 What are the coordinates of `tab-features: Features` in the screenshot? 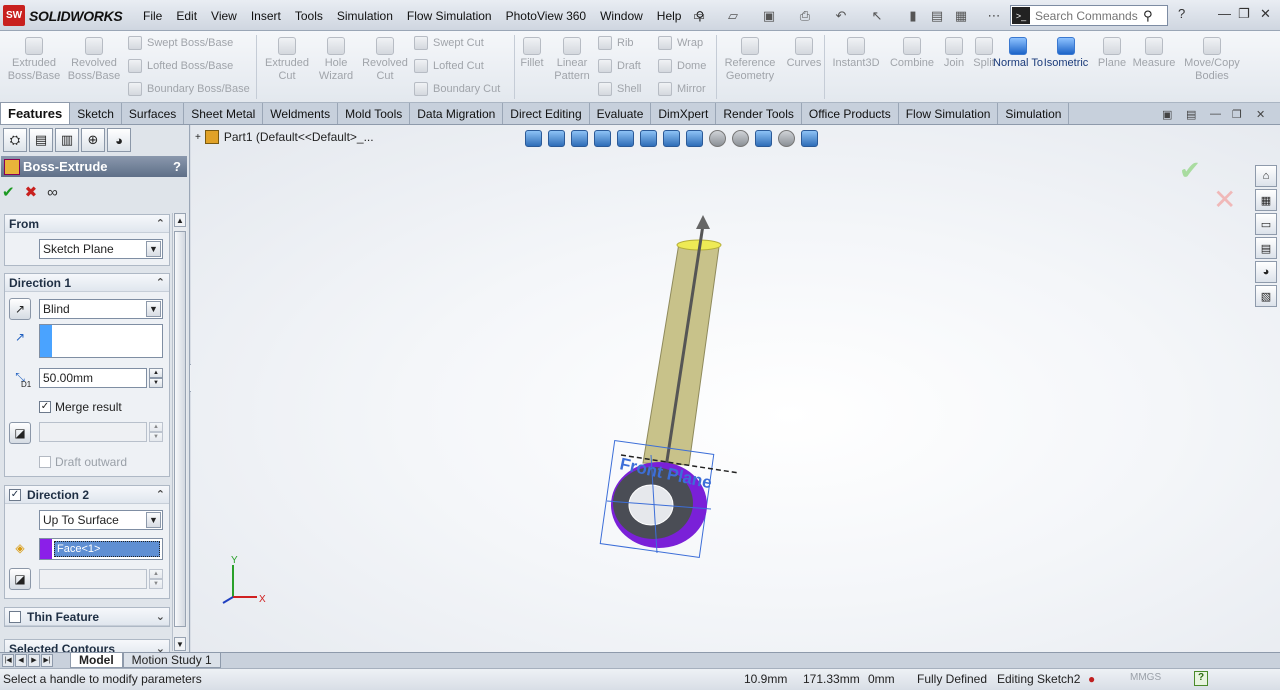 It's located at (35, 113).